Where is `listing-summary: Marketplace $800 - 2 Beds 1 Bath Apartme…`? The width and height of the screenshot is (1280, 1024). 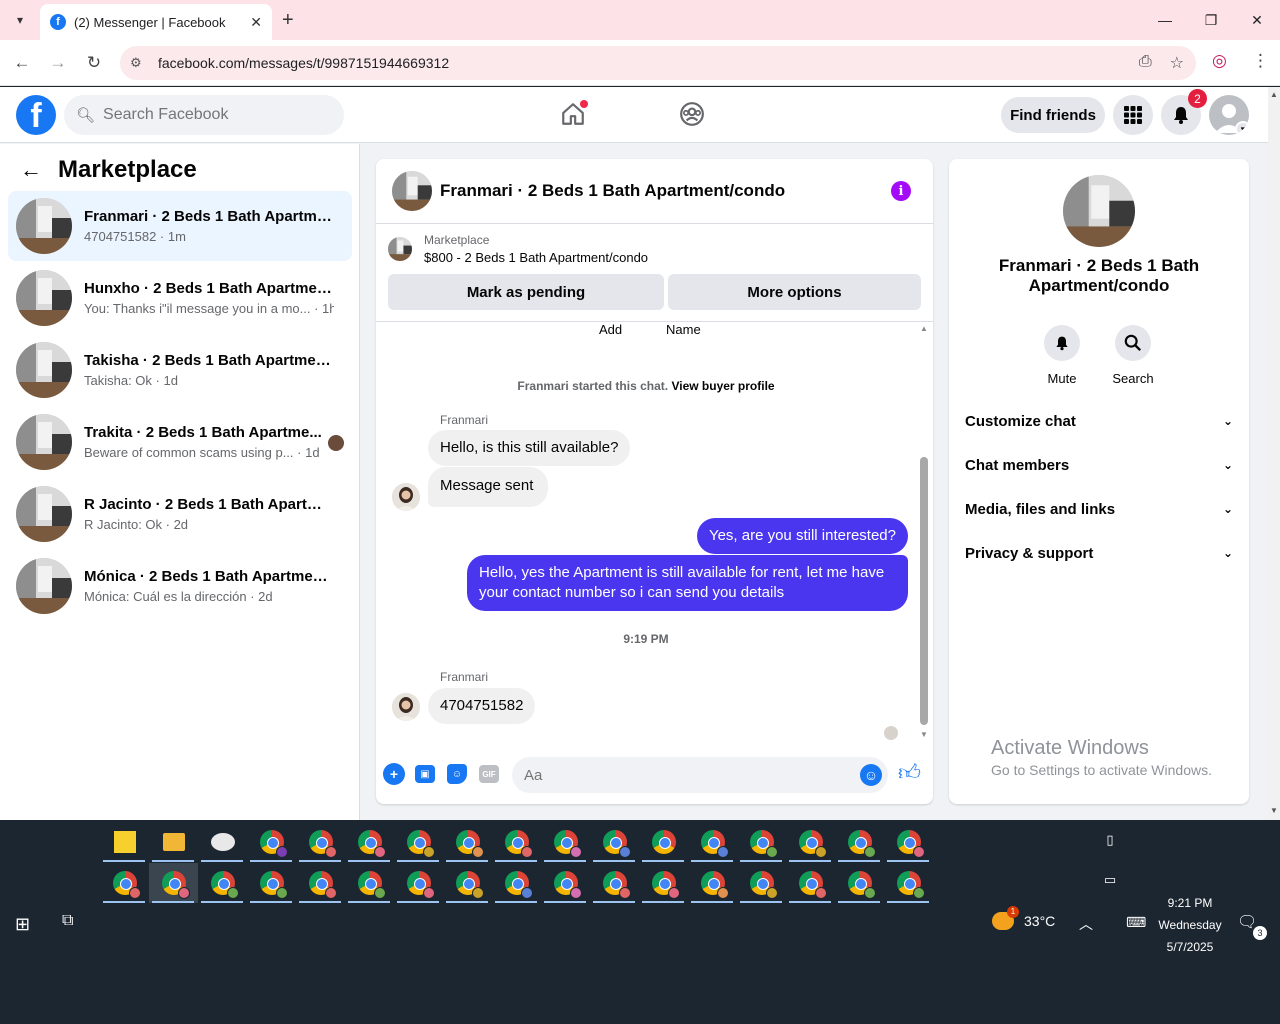
listing-summary: Marketplace $800 - 2 Beds 1 Bath Apartme… is located at coordinates (518, 249).